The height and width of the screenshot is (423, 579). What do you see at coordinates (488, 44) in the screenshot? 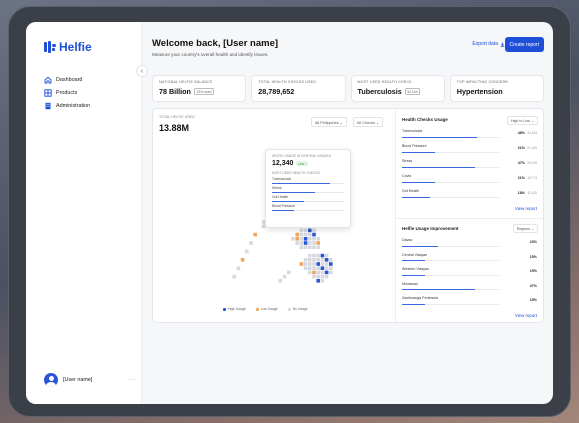
I see `export-data-button: Export data` at bounding box center [488, 44].